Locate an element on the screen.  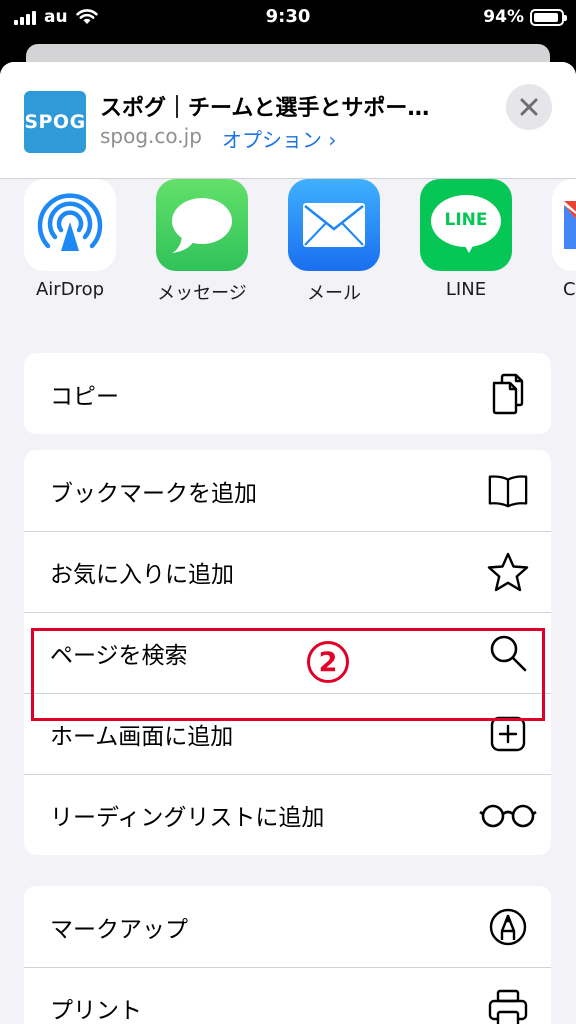
app-mail: メール is located at coordinates (334, 242).